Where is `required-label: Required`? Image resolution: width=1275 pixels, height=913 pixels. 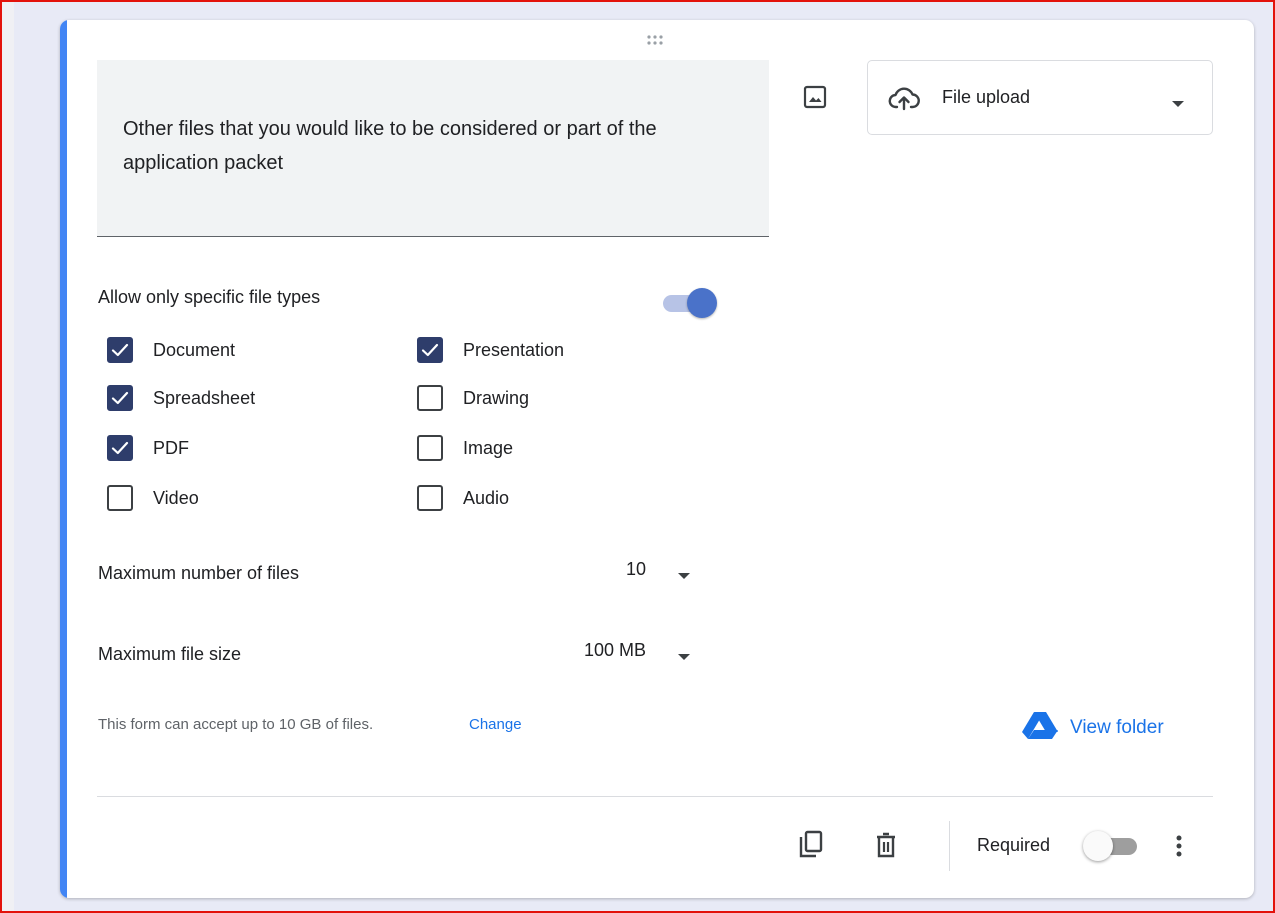 required-label: Required is located at coordinates (1014, 845).